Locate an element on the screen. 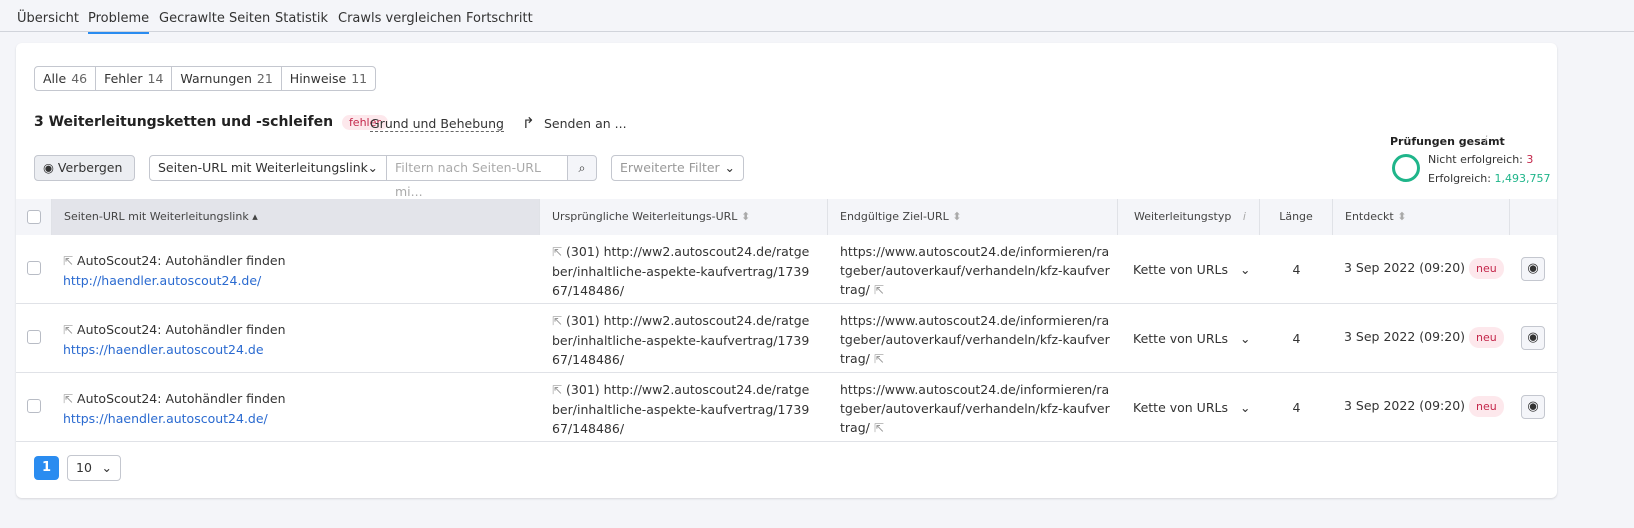 The image size is (1634, 528). tab-overview: Übersicht is located at coordinates (48, 21).